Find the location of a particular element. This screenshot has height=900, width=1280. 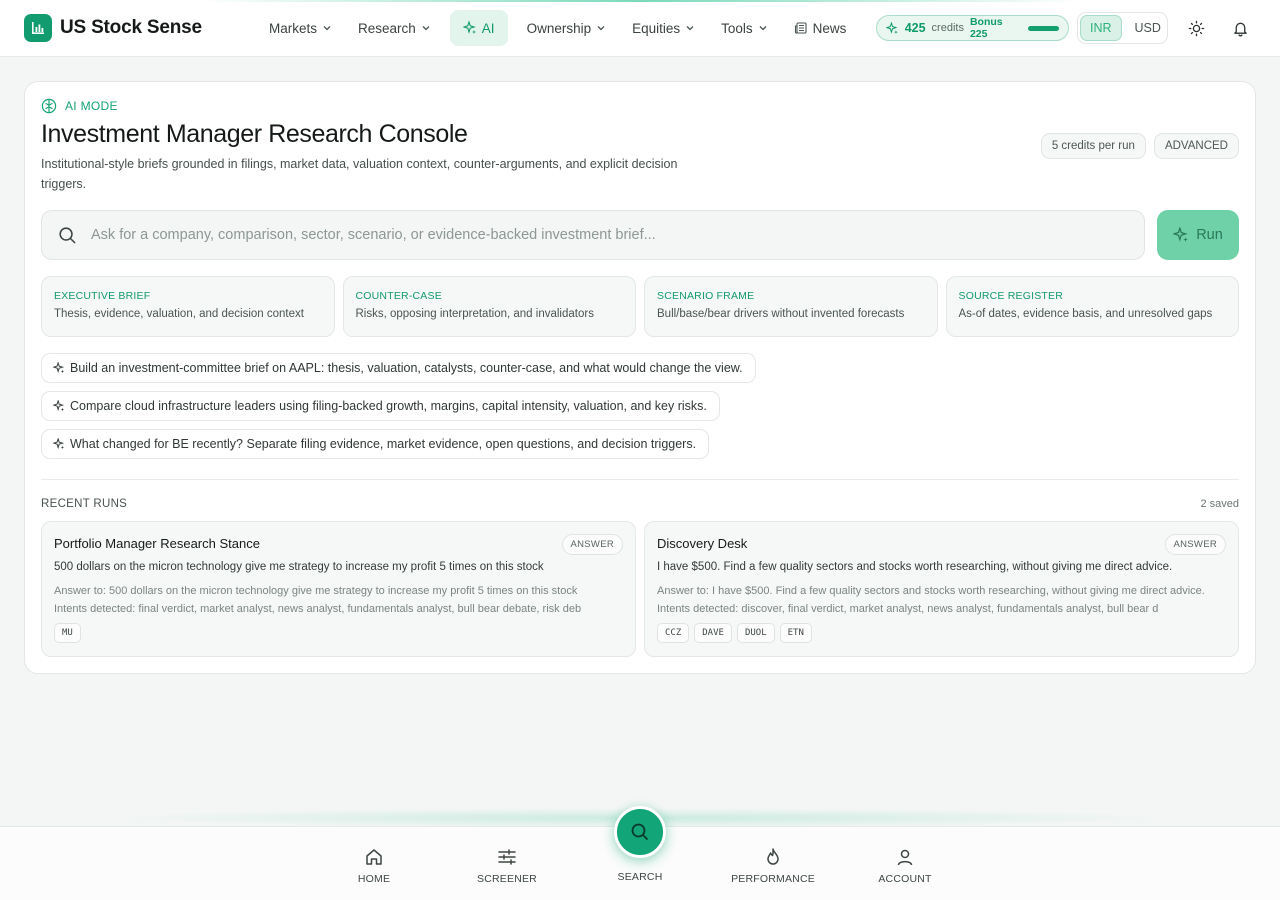

ai-mode-text: AI MODE is located at coordinates (91, 106).